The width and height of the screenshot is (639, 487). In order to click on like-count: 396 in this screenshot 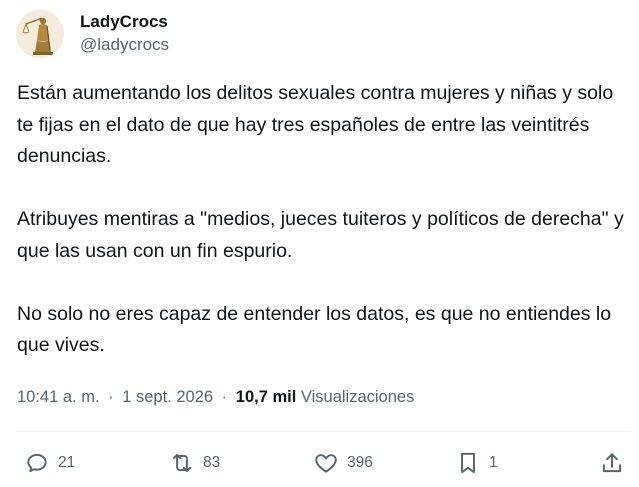, I will do `click(360, 462)`.